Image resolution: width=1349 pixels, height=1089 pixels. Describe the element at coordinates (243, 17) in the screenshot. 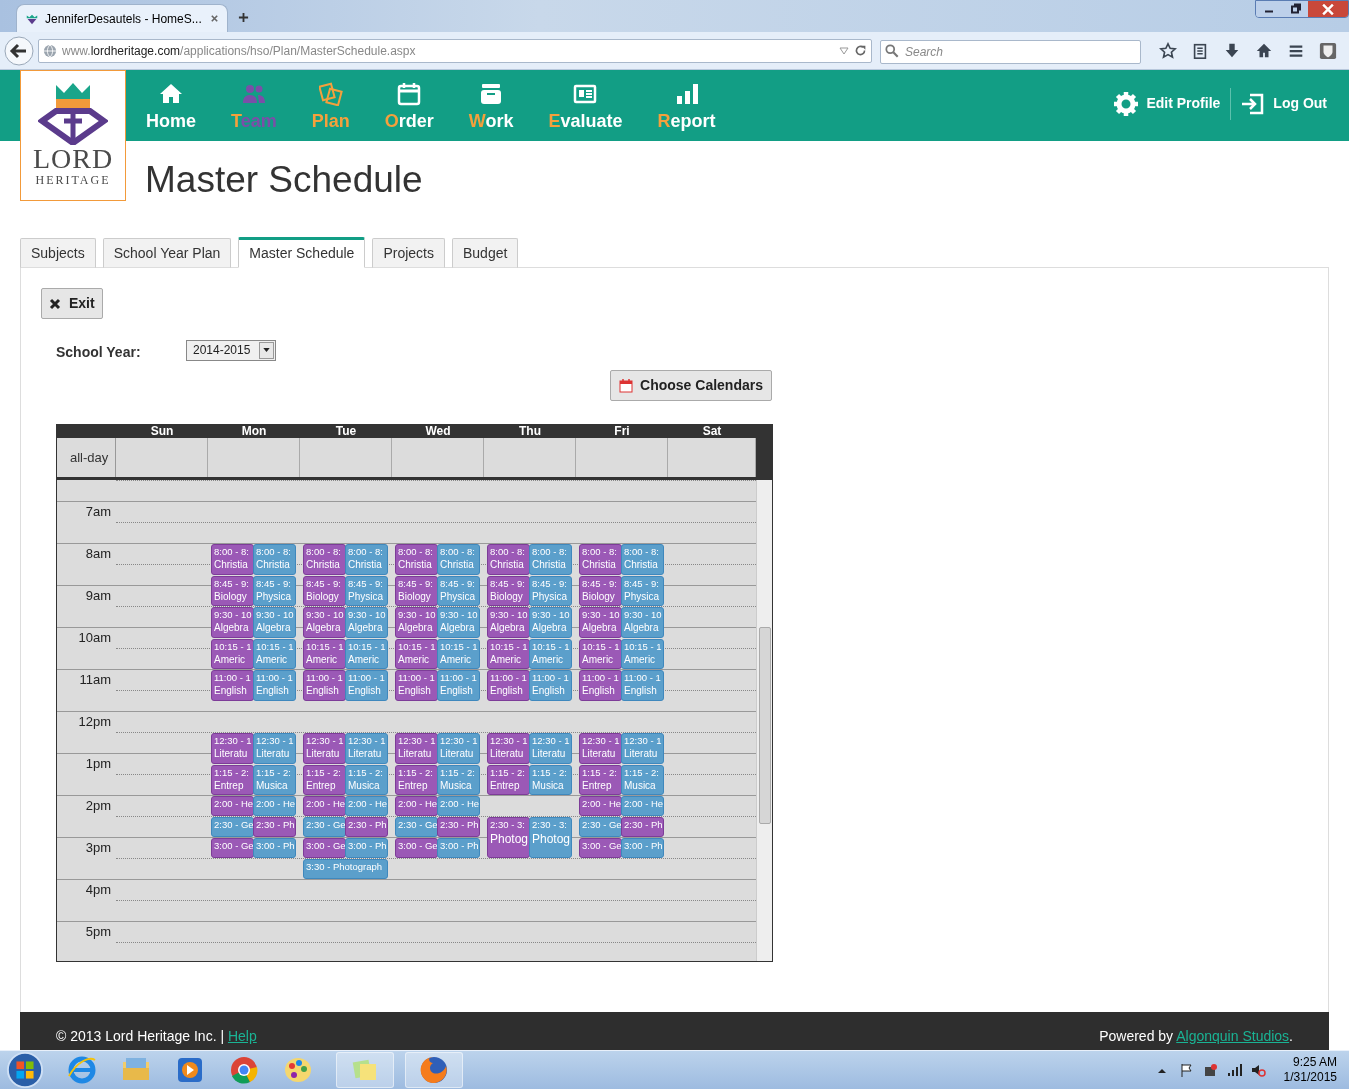

I see `new-tab-icon` at that location.